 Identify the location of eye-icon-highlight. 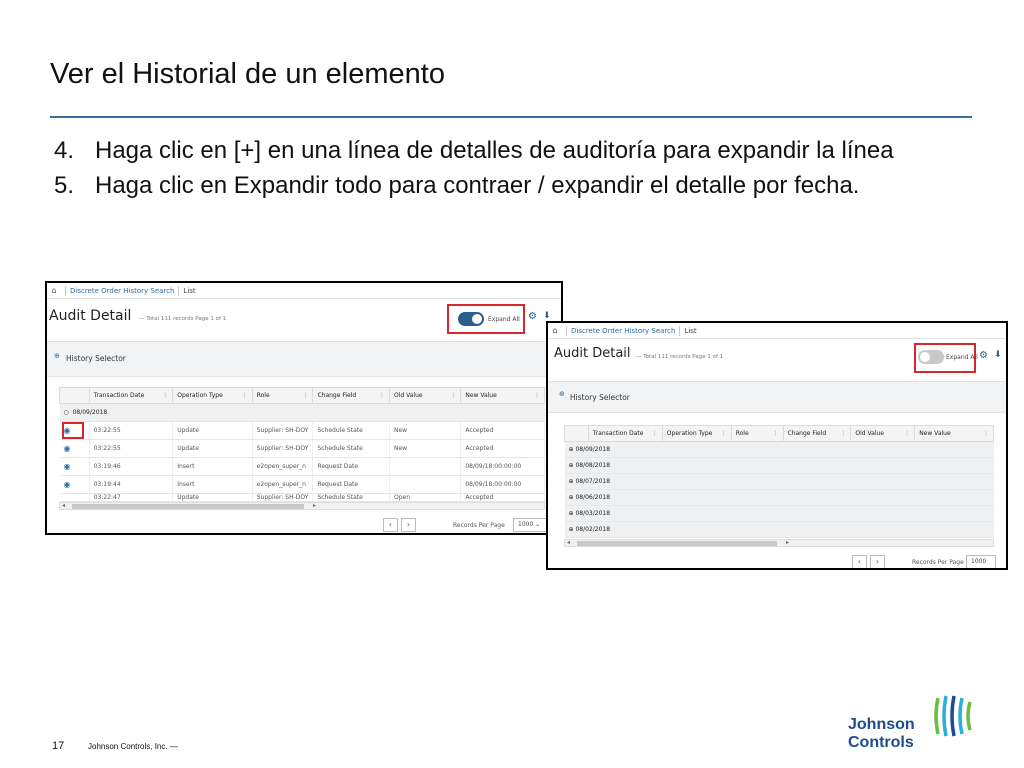
(73, 430).